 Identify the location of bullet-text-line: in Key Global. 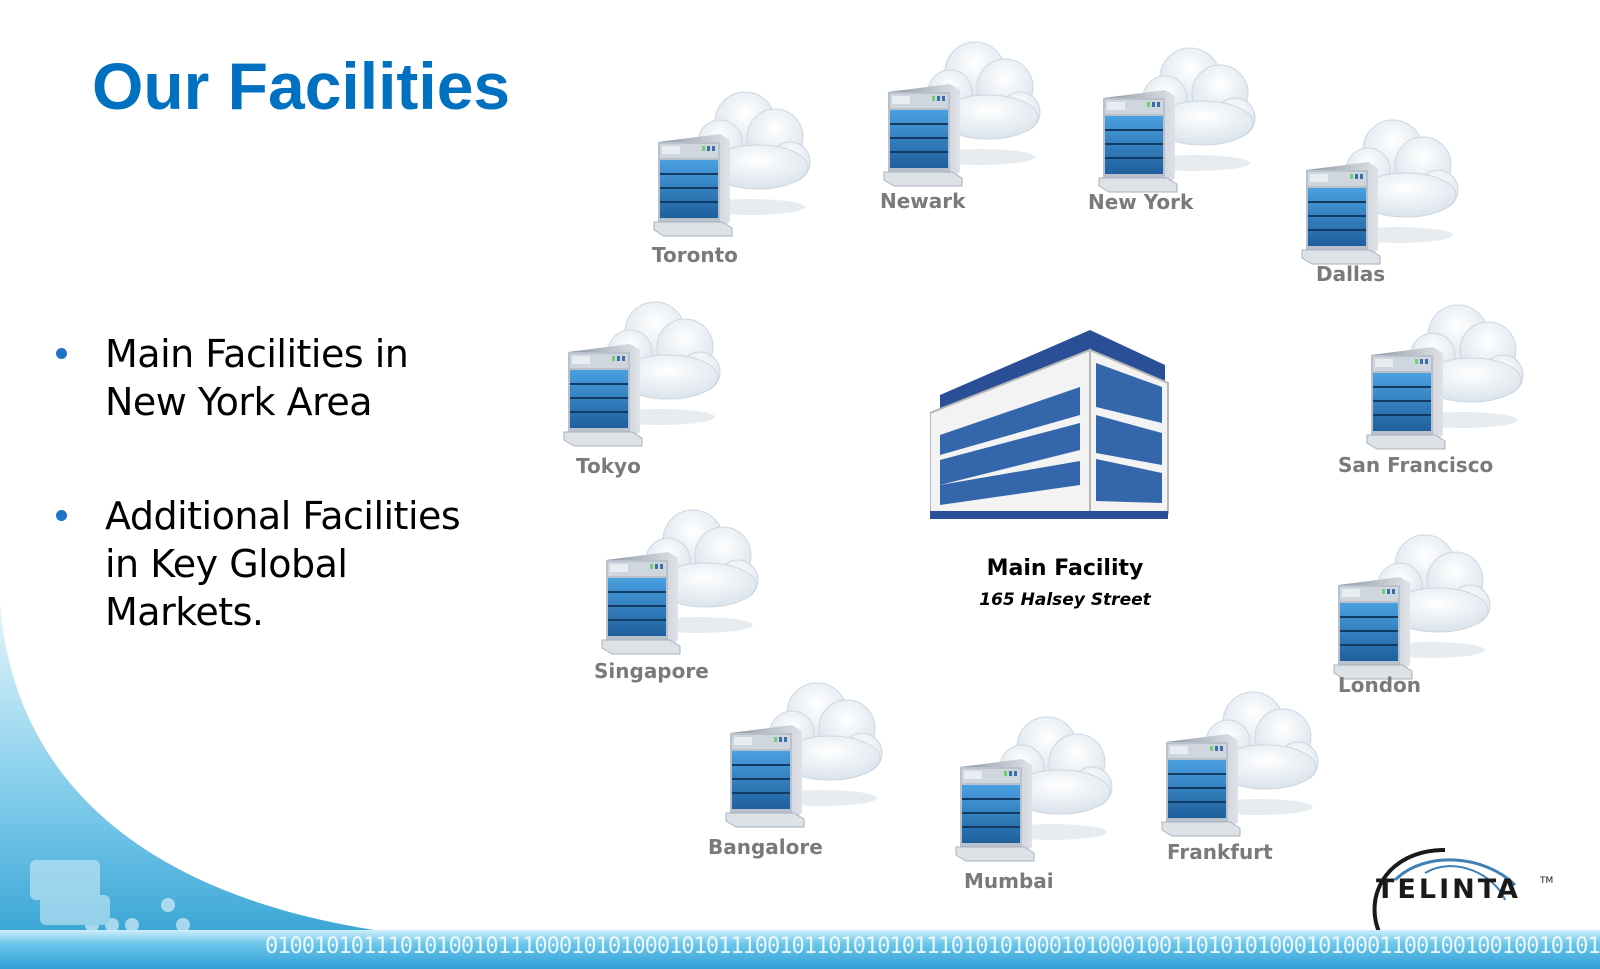
(226, 564).